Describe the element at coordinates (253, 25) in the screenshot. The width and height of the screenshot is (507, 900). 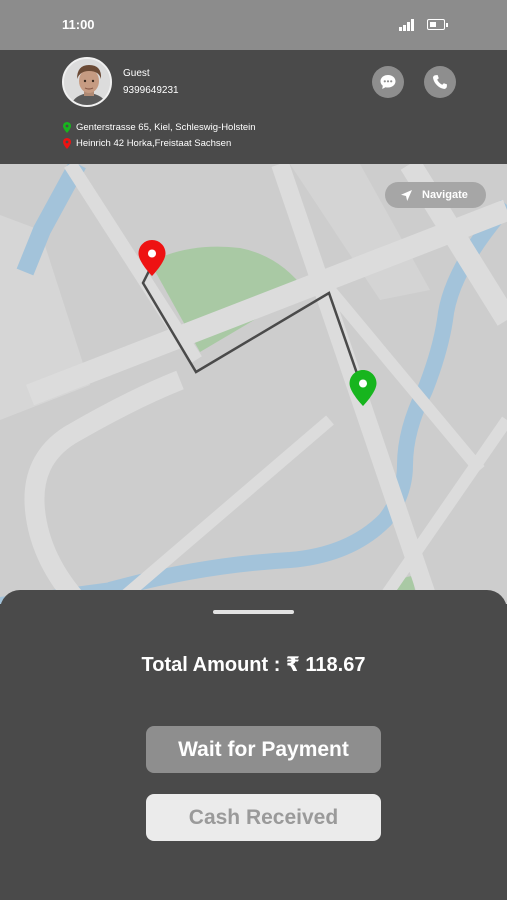
I see `status-bar: 11:00` at that location.